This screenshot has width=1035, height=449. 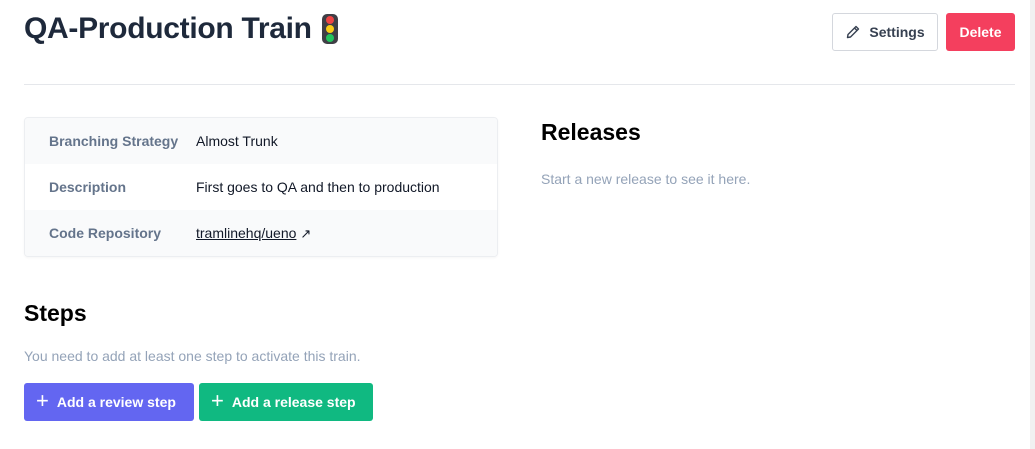 I want to click on steps-heading: Steps, so click(x=55, y=313).